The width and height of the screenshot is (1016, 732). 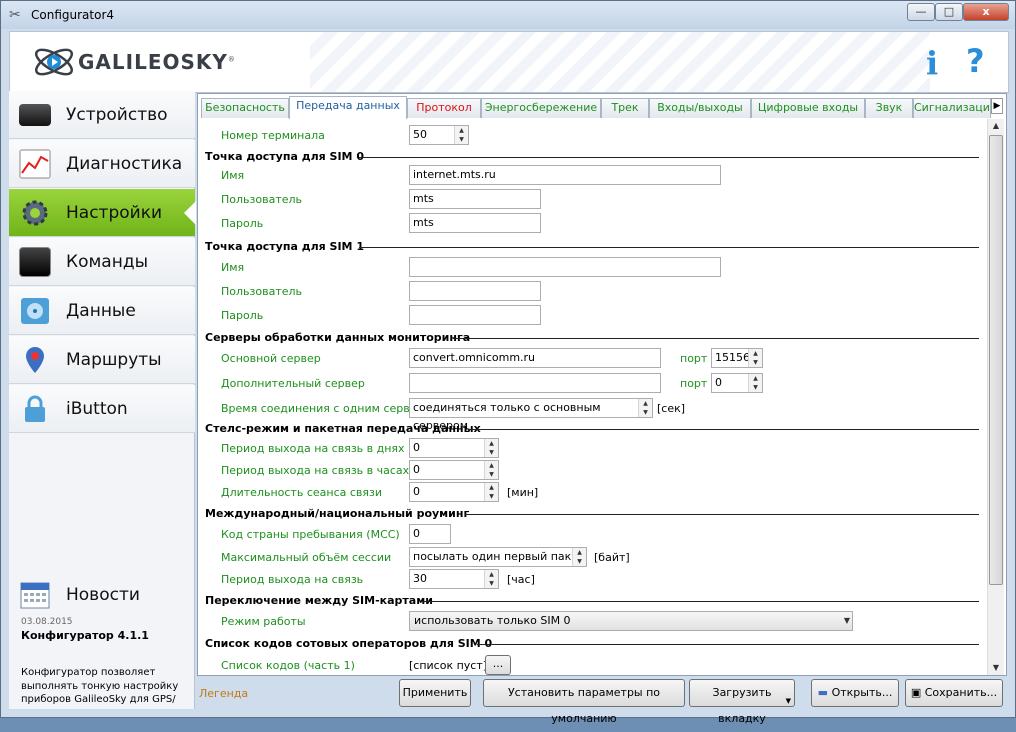 I want to click on max-session-stepper: посылать один первый пакет ▲ ▼, so click(x=498, y=557).